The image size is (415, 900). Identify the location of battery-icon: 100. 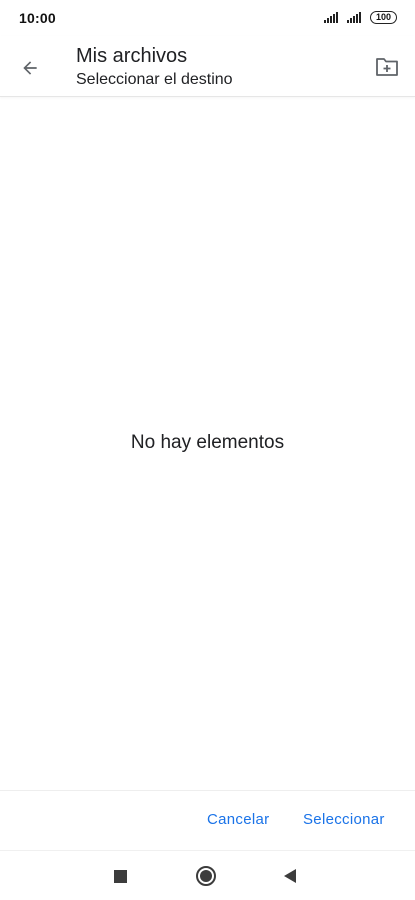
(383, 17).